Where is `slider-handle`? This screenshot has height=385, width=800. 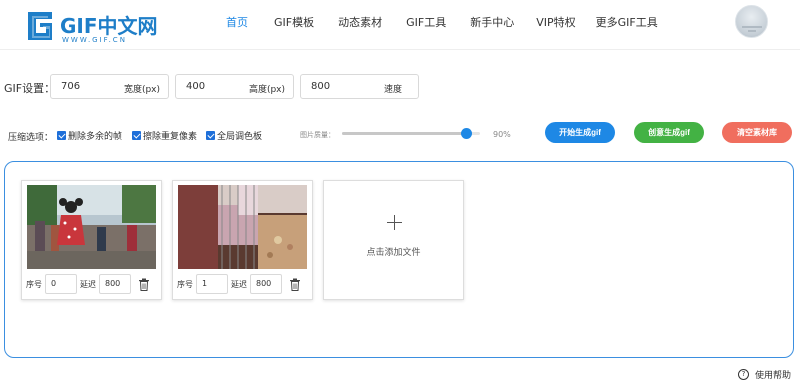 slider-handle is located at coordinates (467, 133).